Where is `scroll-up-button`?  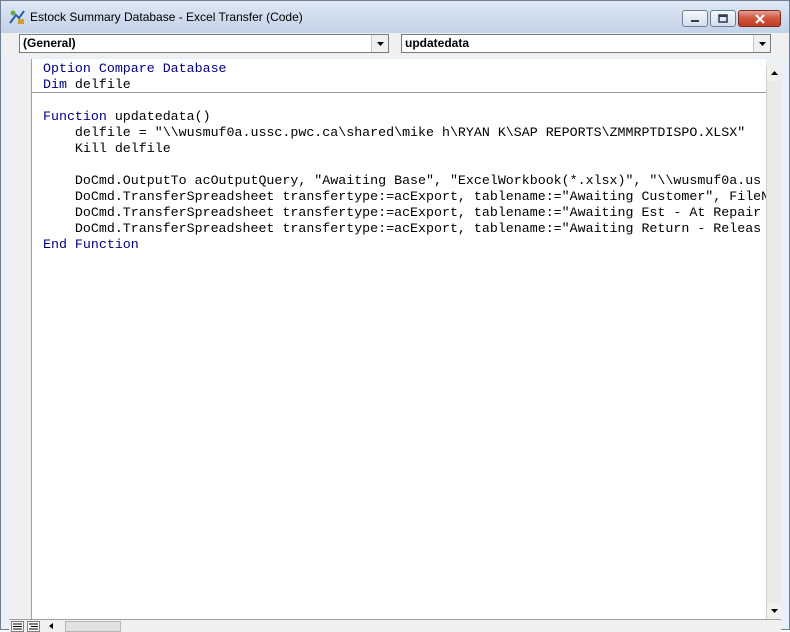
scroll-up-button is located at coordinates (774, 73).